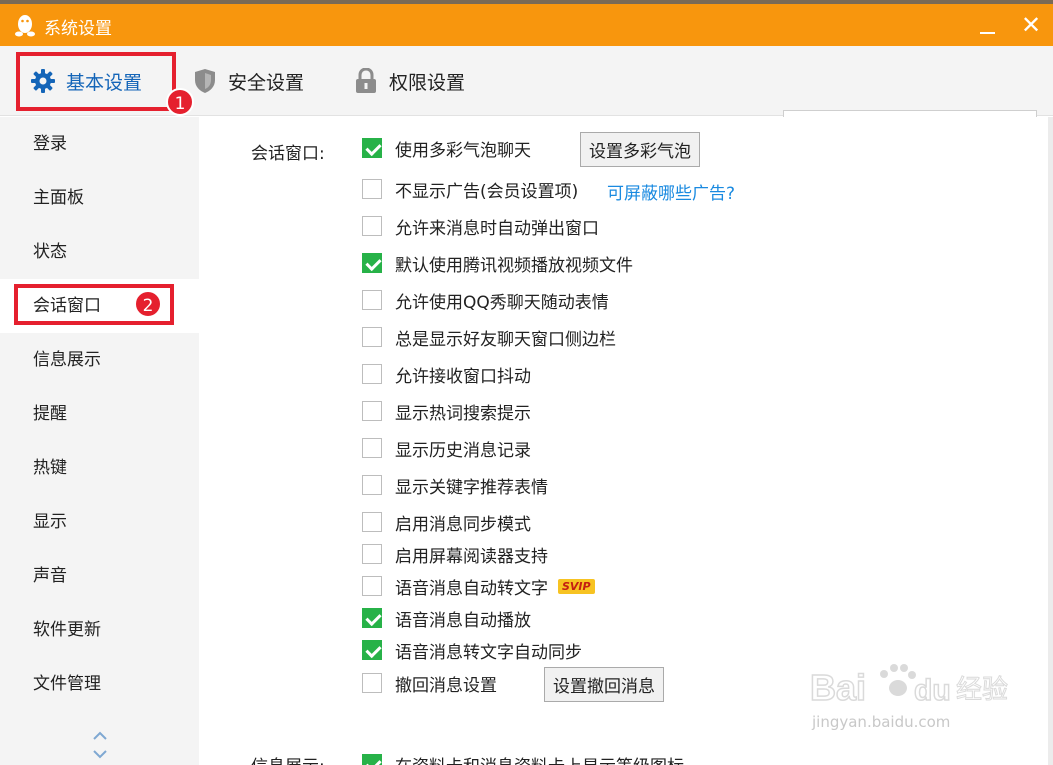  What do you see at coordinates (99, 360) in the screenshot?
I see `sidebar-item-info-display: 信息展示` at bounding box center [99, 360].